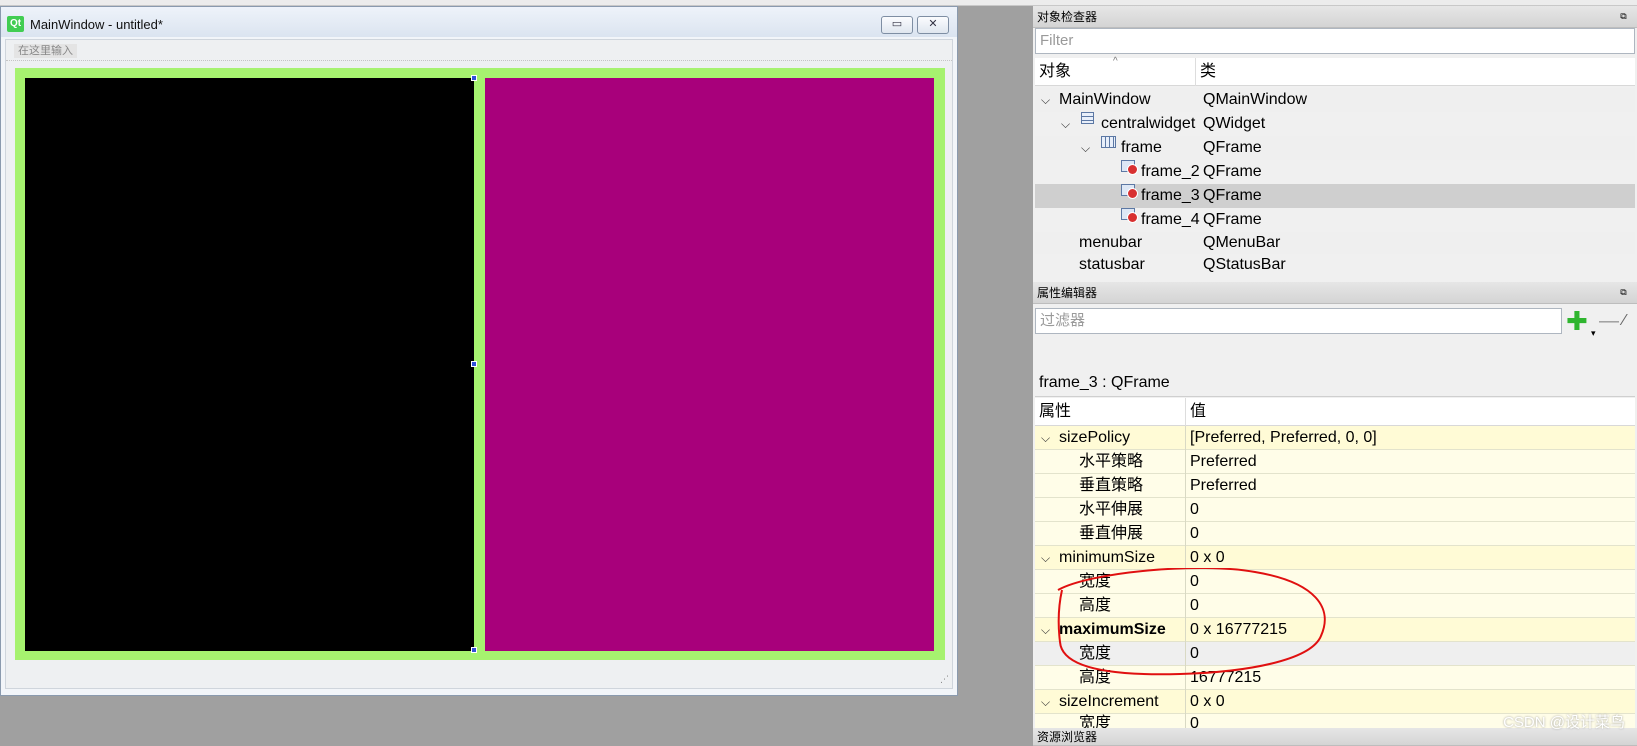  Describe the element at coordinates (1335, 558) in the screenshot. I see `property-row-minimumsize: ⌵ minimumSize 0 x 0` at that location.